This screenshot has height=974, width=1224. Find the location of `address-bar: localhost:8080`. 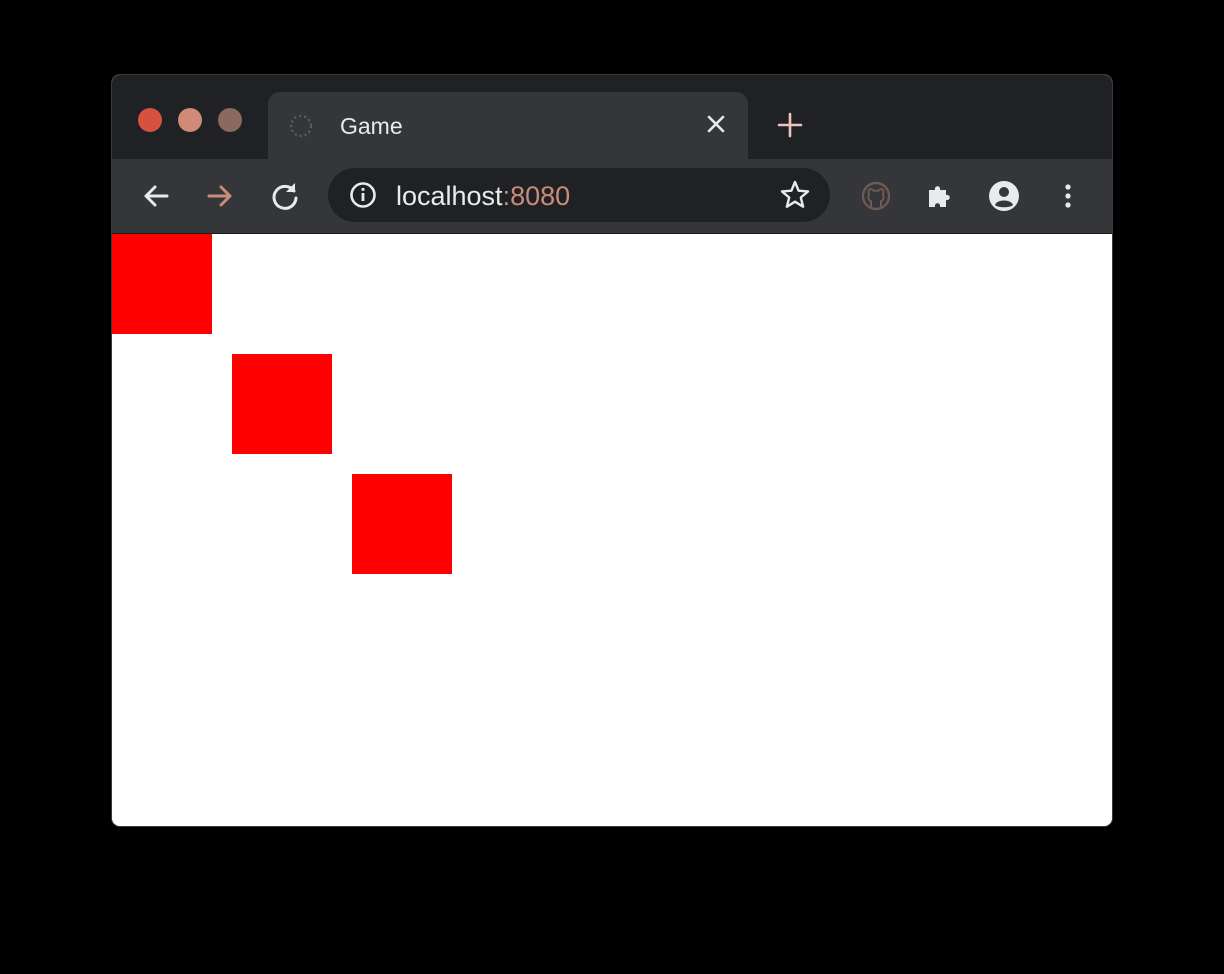

address-bar: localhost:8080 is located at coordinates (579, 195).